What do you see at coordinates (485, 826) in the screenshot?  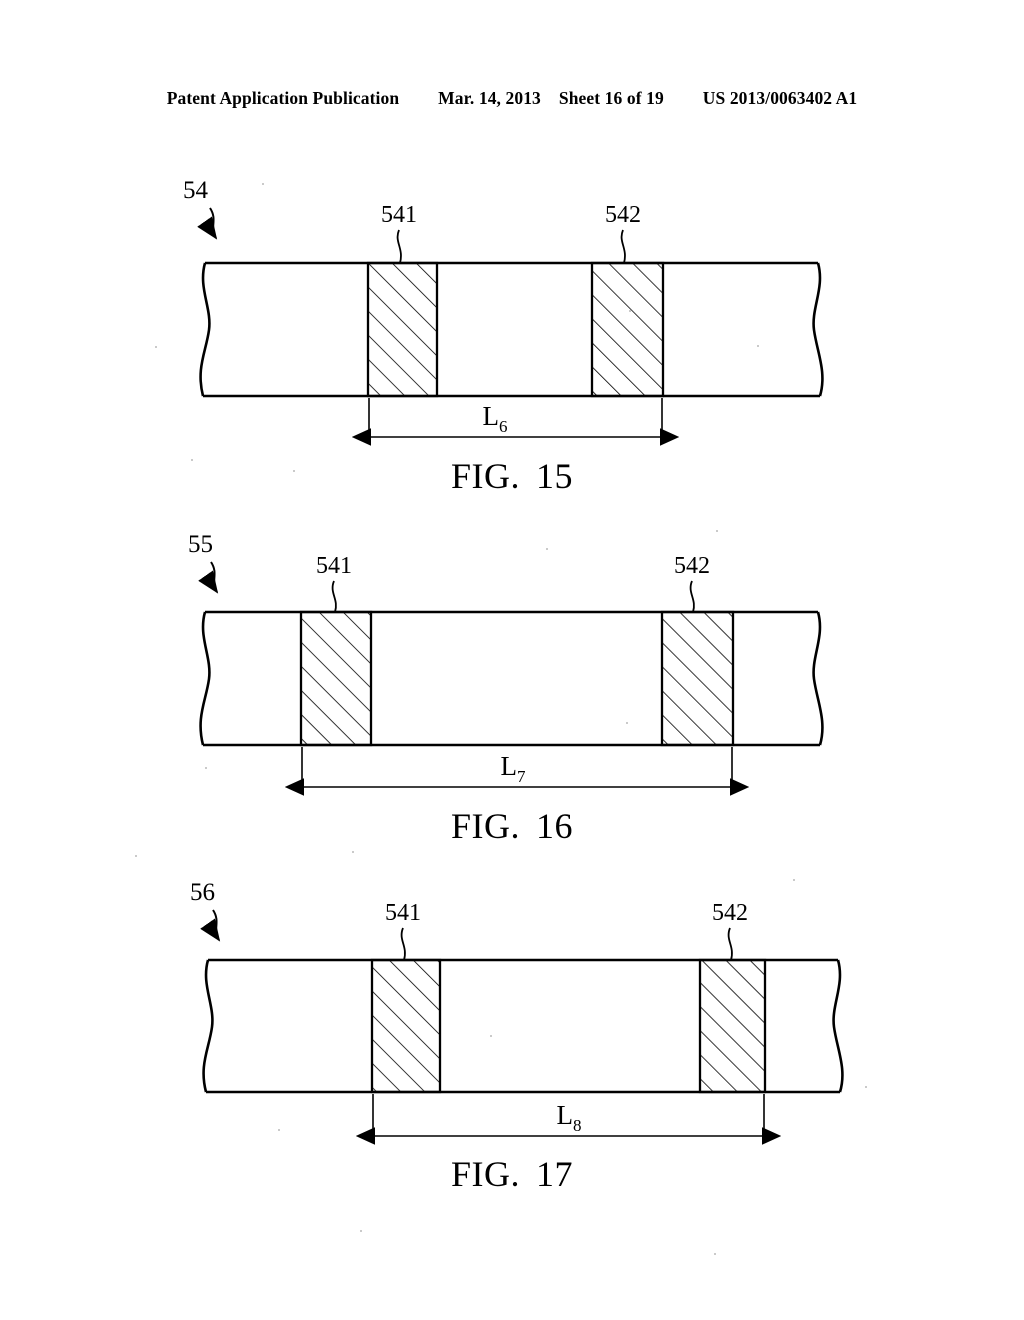 I see `figure-16-caption-prefix: FIG.` at bounding box center [485, 826].